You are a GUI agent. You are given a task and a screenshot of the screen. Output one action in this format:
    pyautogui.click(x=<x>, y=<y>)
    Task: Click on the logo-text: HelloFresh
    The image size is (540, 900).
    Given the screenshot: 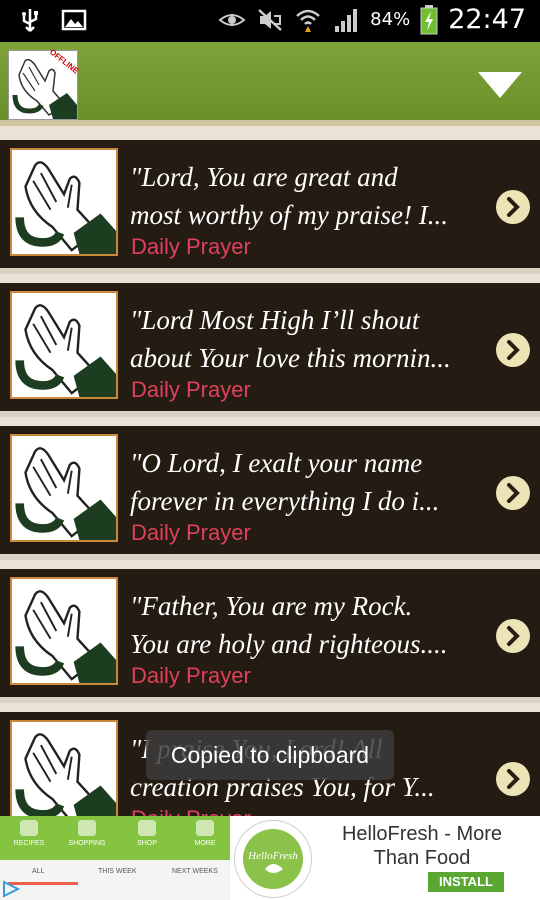 What is the action you would take?
    pyautogui.click(x=272, y=856)
    